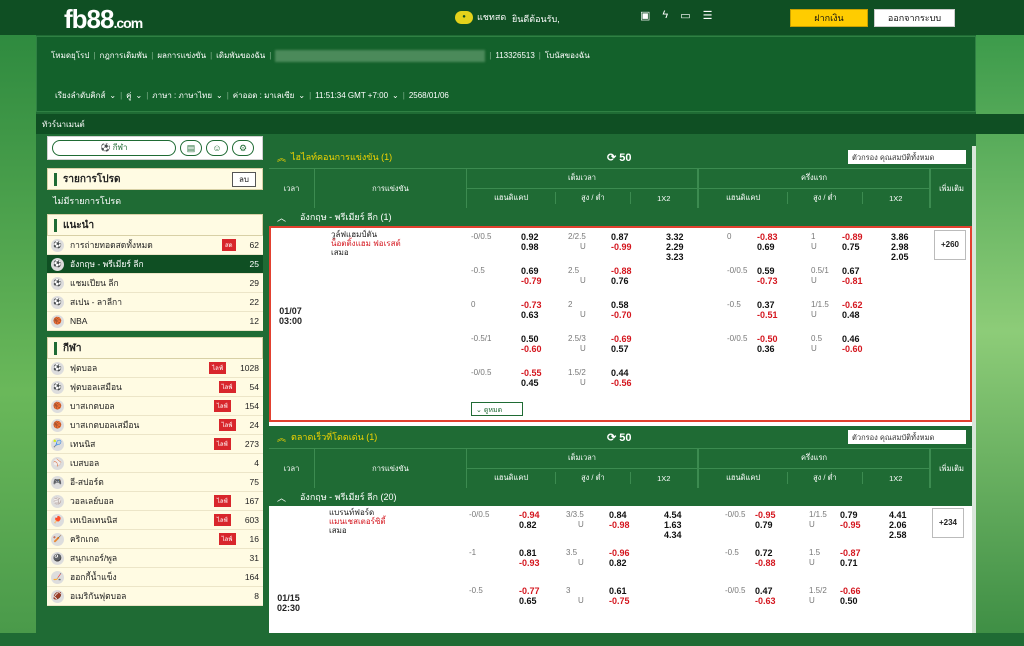  Describe the element at coordinates (620, 497) in the screenshot. I see `league-row: ︿ อังกฤษ - พรีเมียร์ ลีก (20)` at that location.